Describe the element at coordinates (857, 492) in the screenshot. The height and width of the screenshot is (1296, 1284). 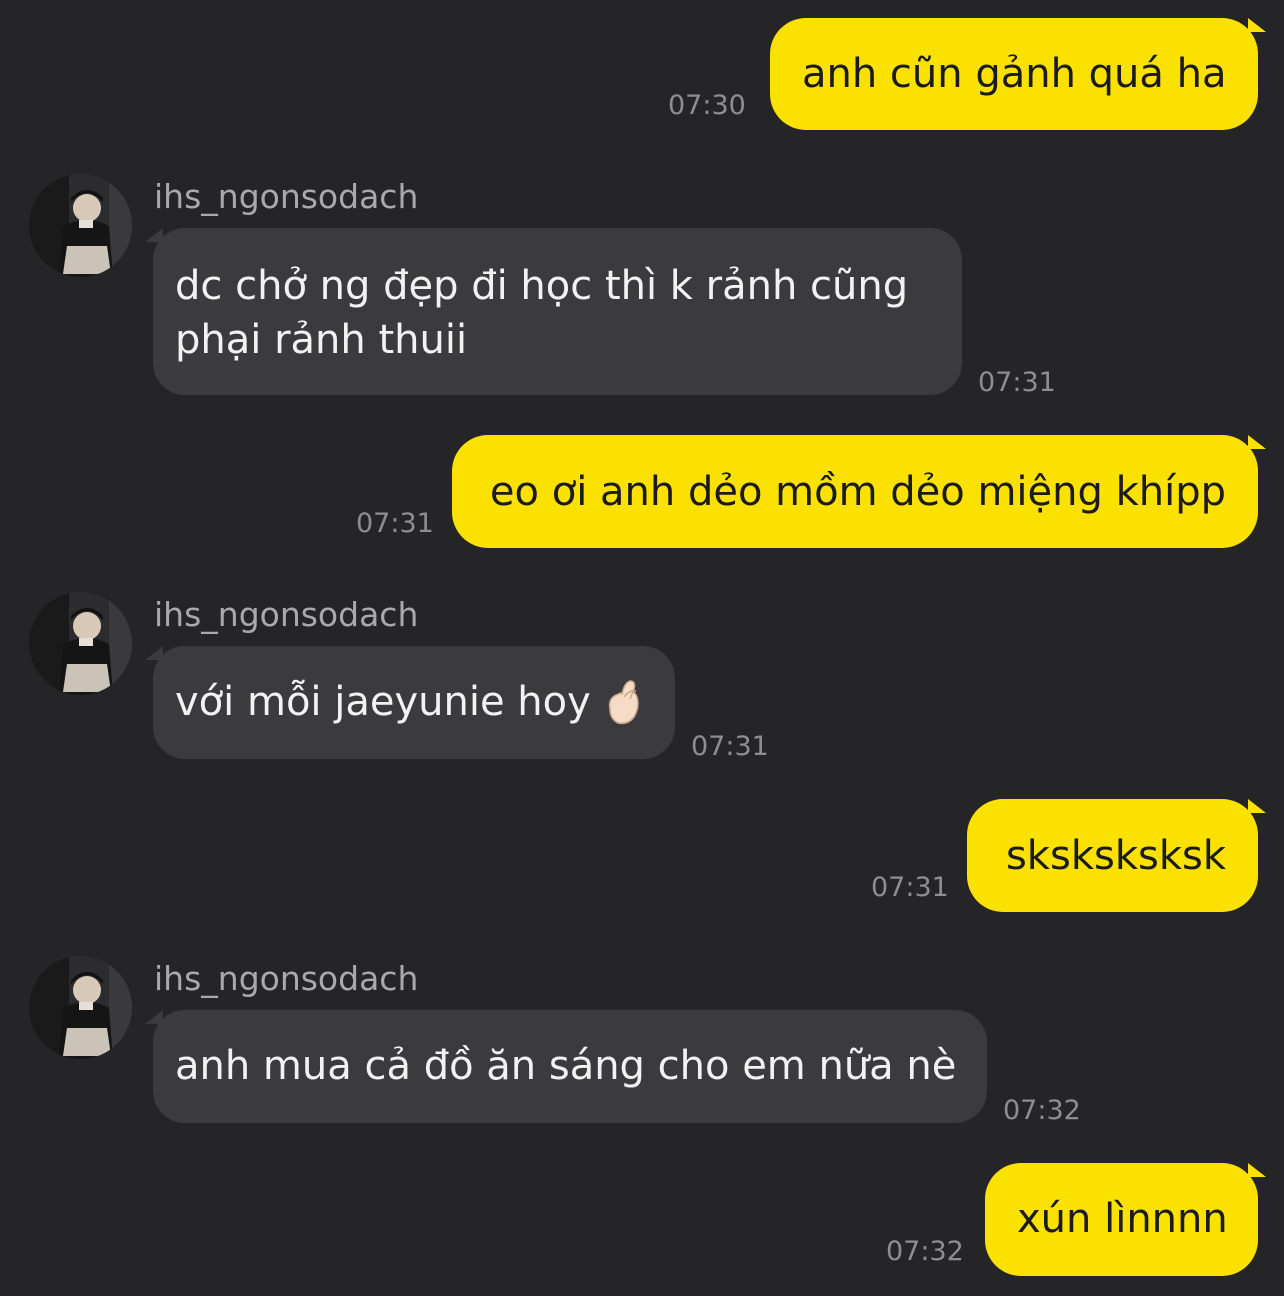
I see `message-text: eo ơi anh dẻo mồm dẻo miệng khípp` at that location.